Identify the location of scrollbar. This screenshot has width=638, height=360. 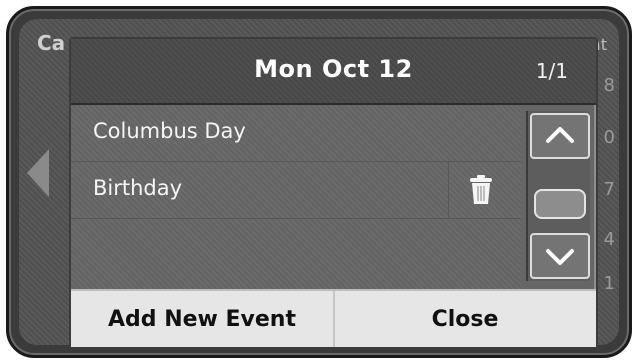
(558, 196).